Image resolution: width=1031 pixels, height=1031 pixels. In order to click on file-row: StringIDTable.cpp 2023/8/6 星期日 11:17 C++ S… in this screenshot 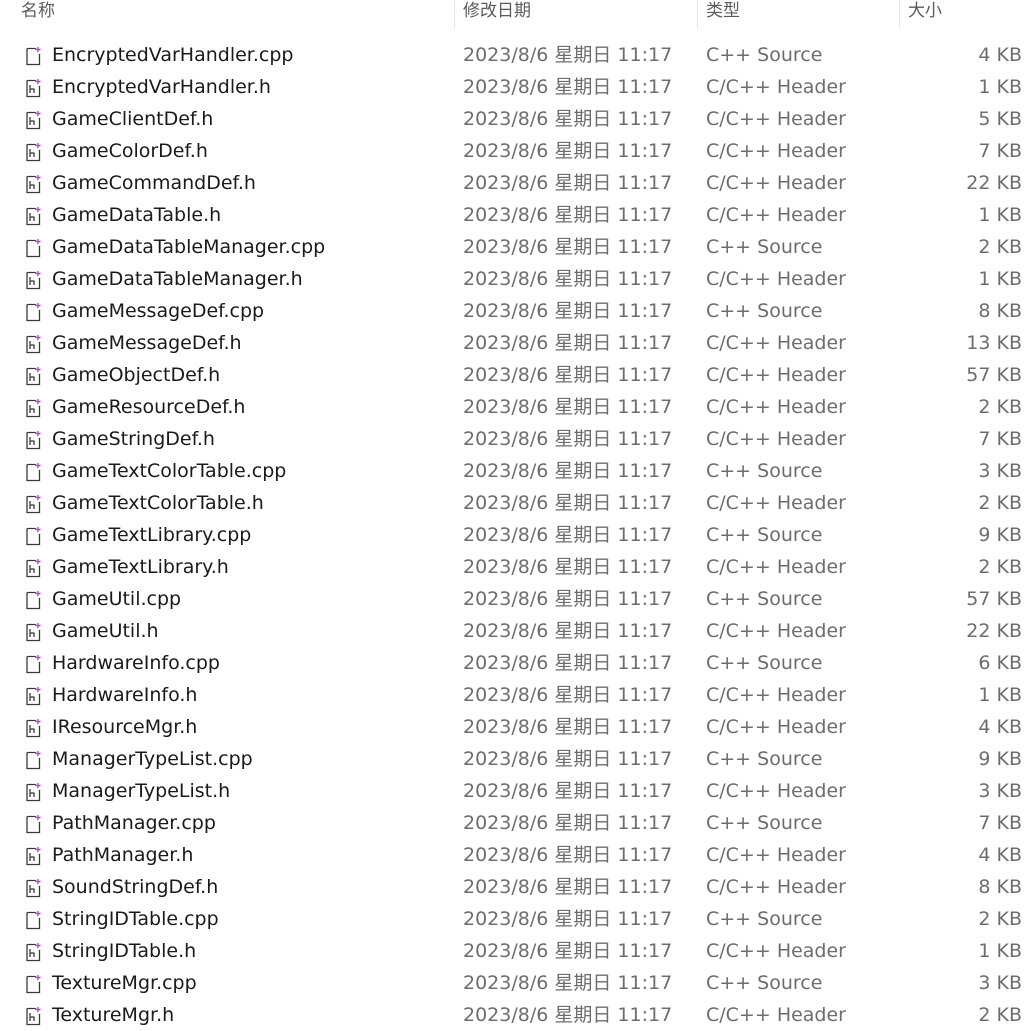, I will do `click(515, 919)`.